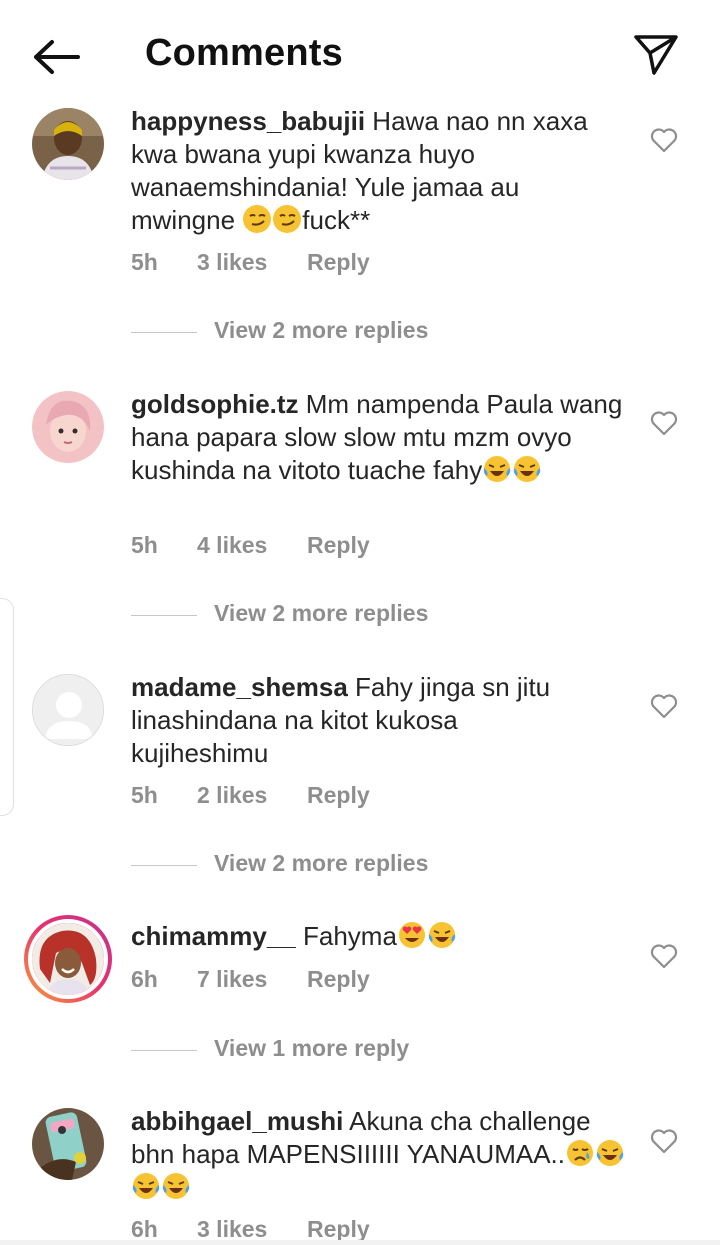 The width and height of the screenshot is (720, 1245). What do you see at coordinates (346, 936) in the screenshot?
I see `comment-body: Fahyma` at bounding box center [346, 936].